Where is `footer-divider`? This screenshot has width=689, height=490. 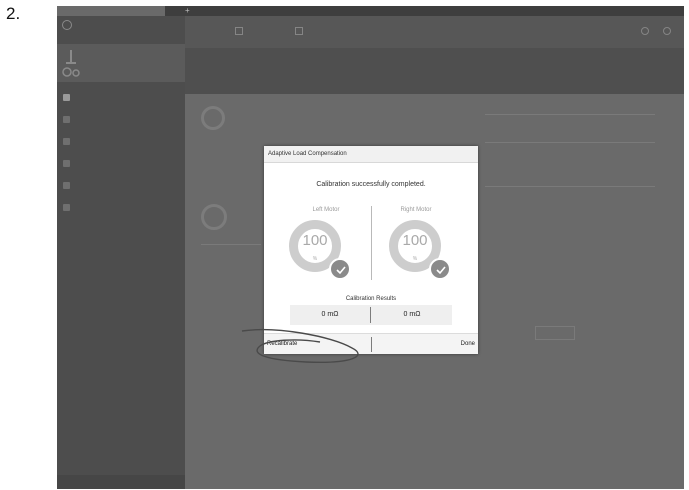
footer-divider is located at coordinates (371, 344).